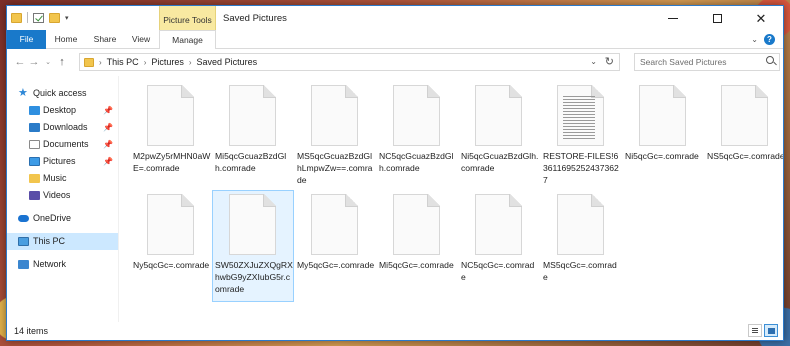 Image resolution: width=790 pixels, height=346 pixels. What do you see at coordinates (38, 17) in the screenshot?
I see `properties-icon` at bounding box center [38, 17].